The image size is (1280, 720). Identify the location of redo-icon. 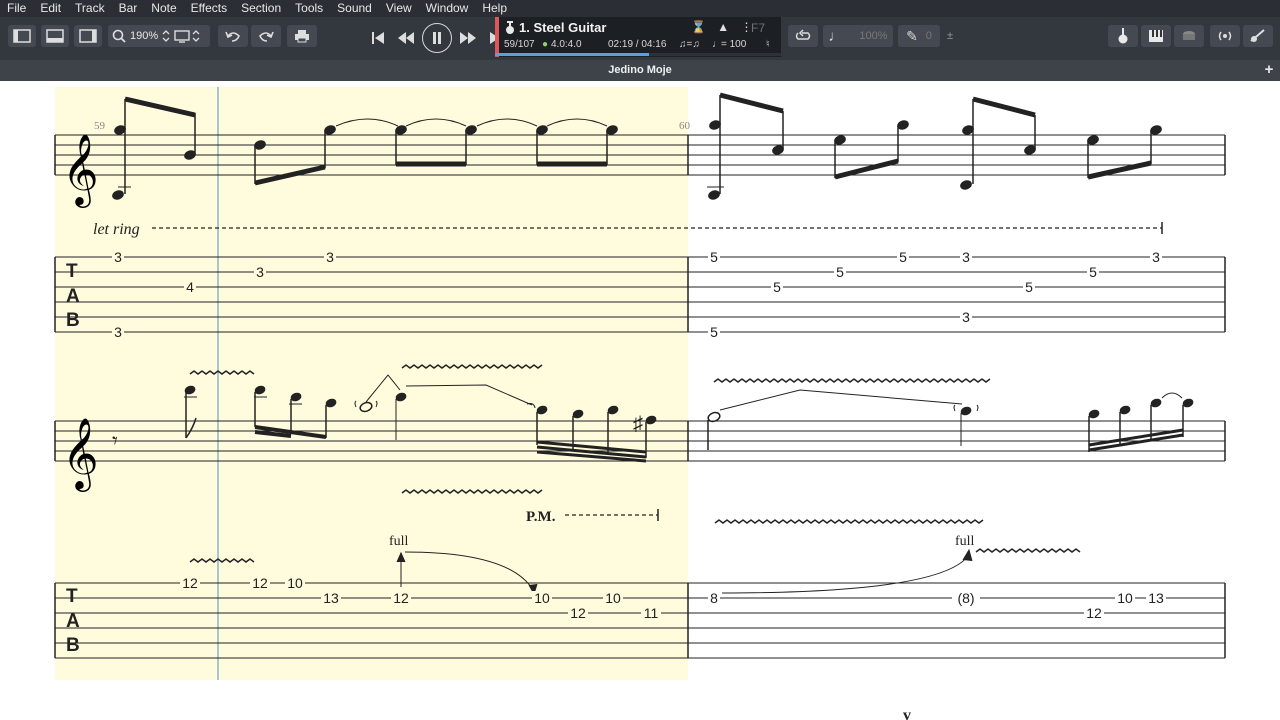
(266, 36).